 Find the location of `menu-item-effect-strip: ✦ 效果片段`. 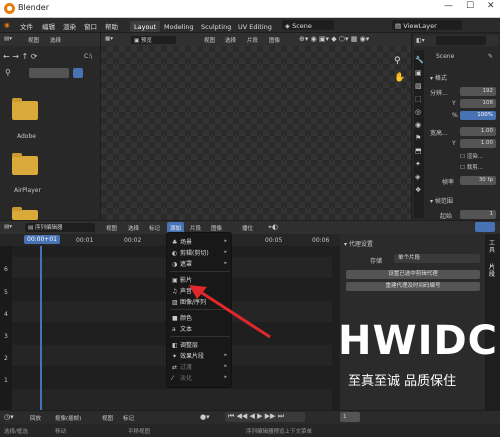

menu-item-effect-strip: ✦ 效果片段 is located at coordinates (188, 355).